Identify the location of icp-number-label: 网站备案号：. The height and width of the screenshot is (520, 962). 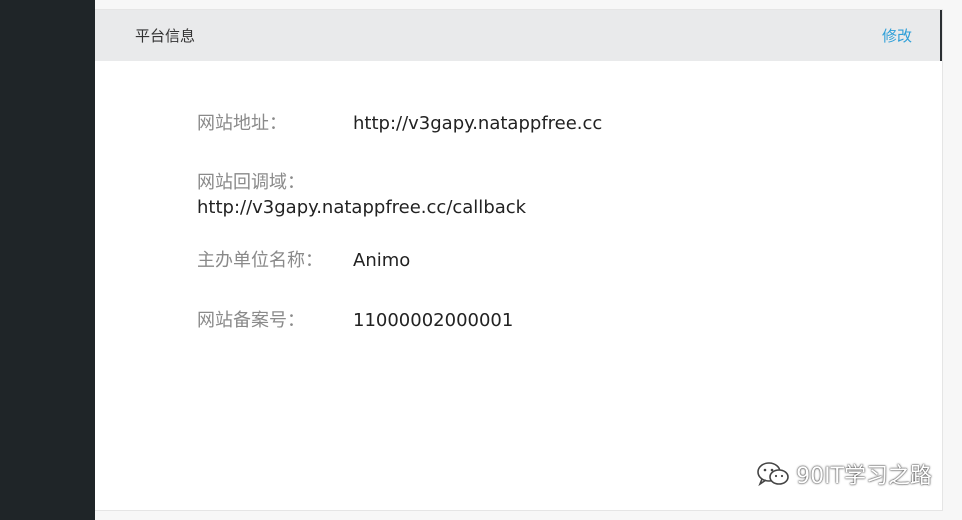
(251, 320).